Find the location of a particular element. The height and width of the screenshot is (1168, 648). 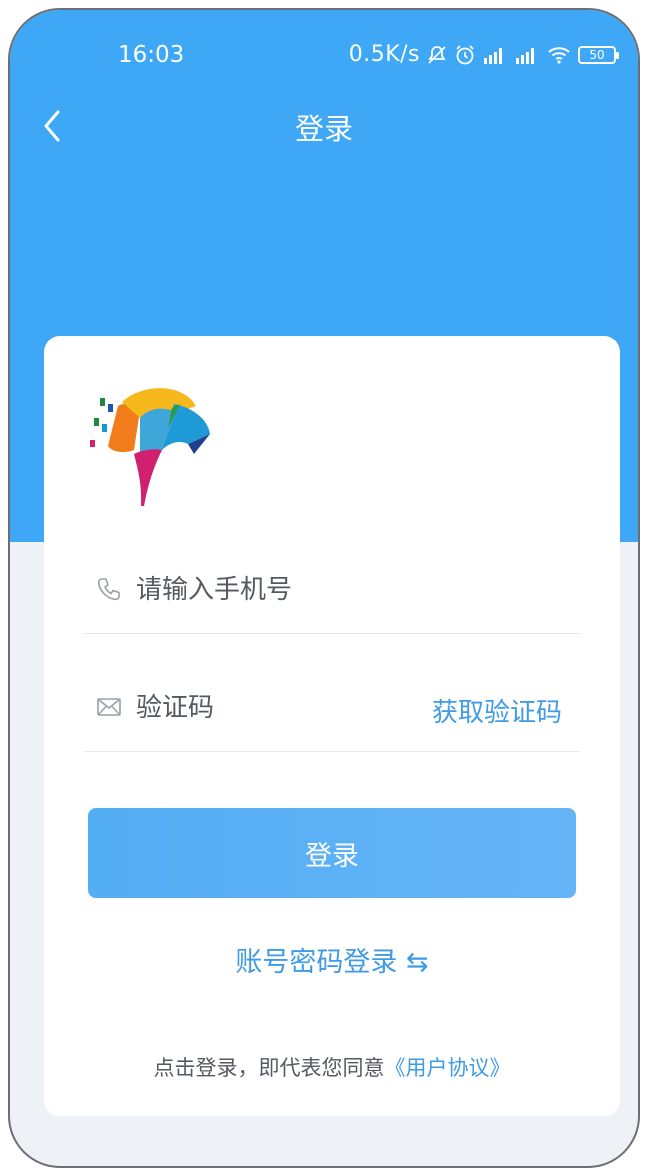

wifi-icon is located at coordinates (559, 55).